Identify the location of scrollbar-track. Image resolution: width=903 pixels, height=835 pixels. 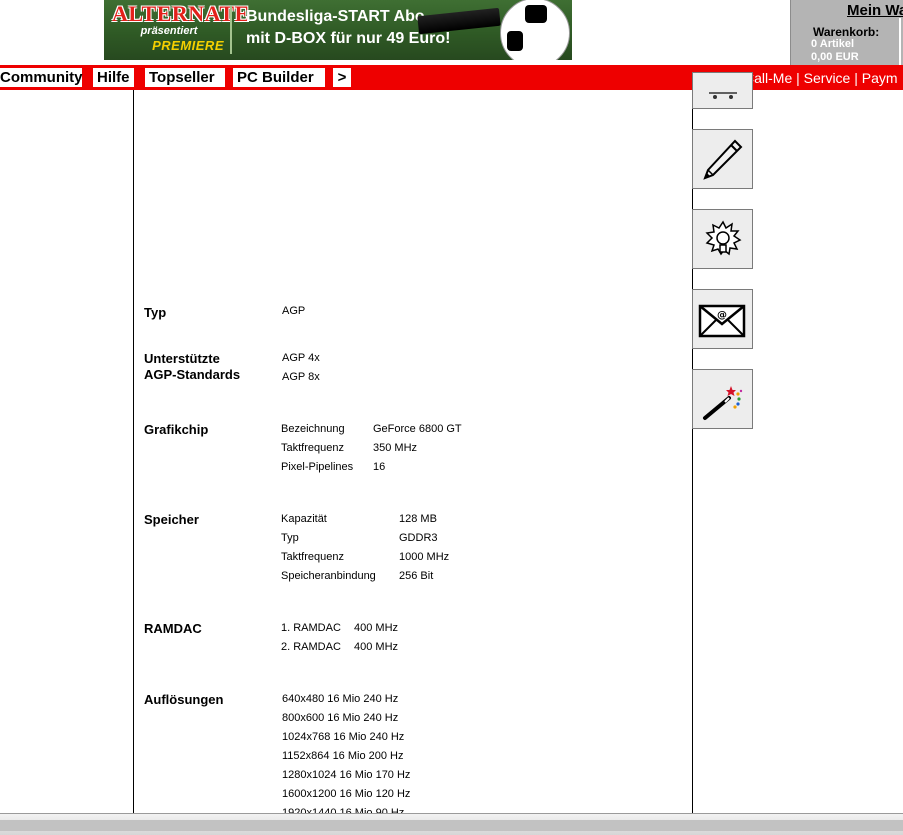
(451, 825).